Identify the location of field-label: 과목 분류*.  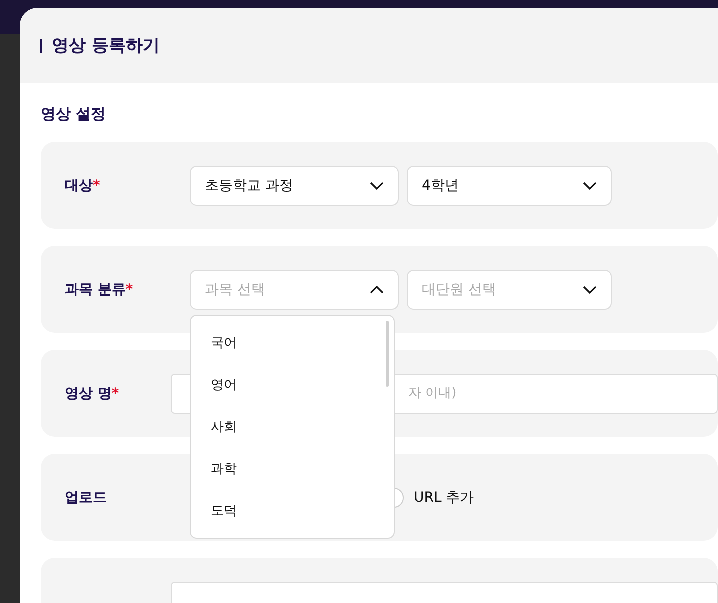
(99, 289).